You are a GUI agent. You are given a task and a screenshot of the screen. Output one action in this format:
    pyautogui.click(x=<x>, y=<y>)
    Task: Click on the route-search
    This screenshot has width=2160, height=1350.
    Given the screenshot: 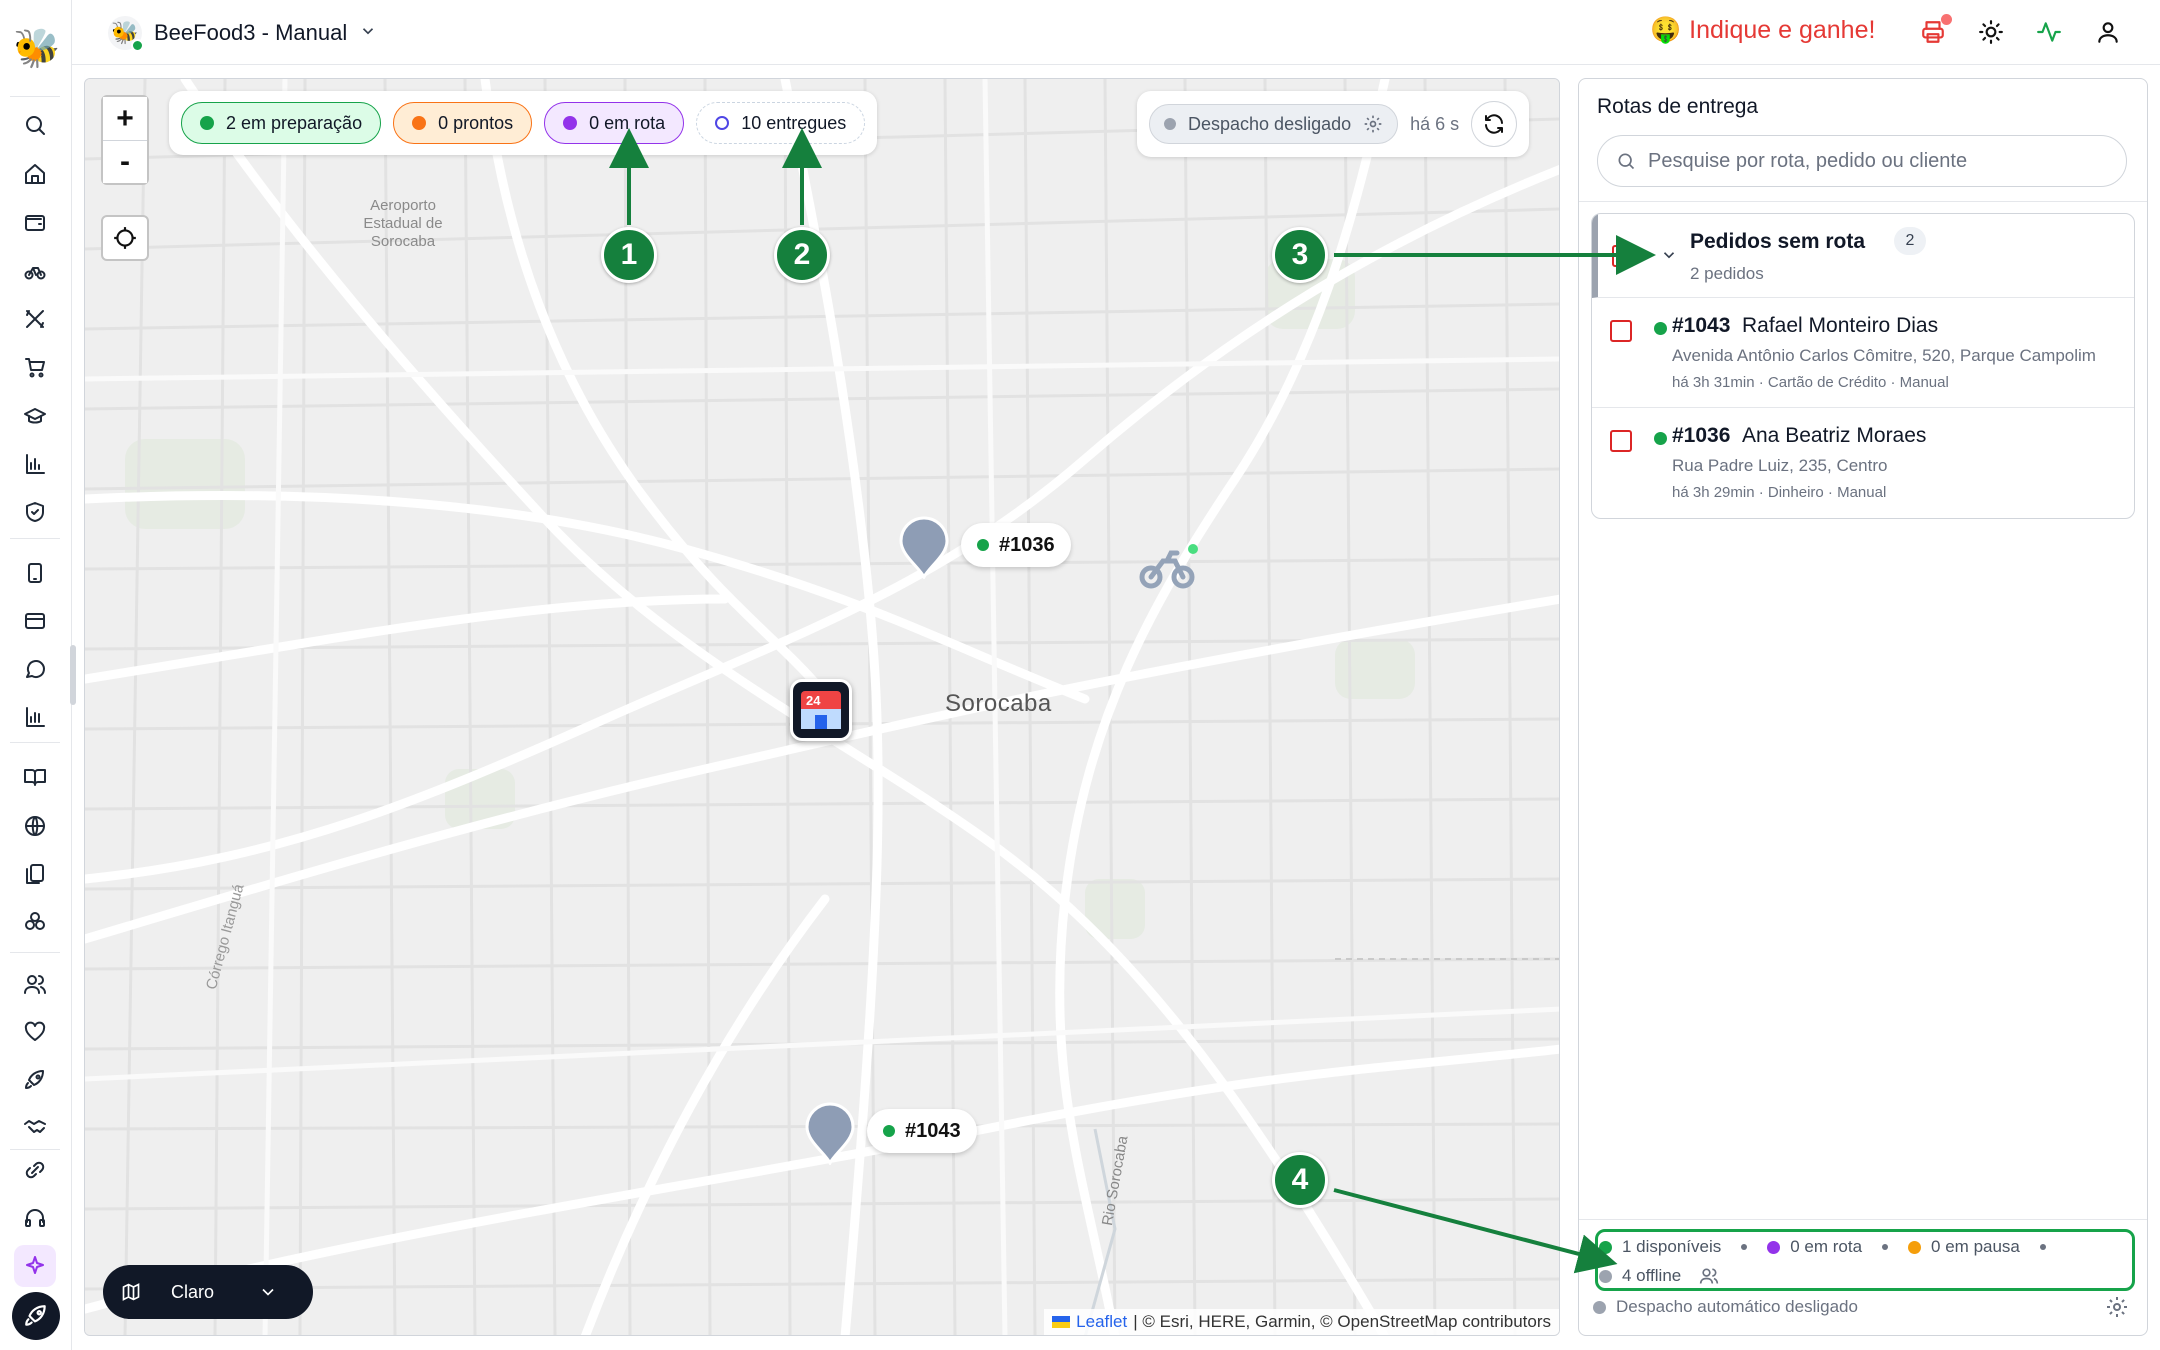 What is the action you would take?
    pyautogui.click(x=1862, y=161)
    